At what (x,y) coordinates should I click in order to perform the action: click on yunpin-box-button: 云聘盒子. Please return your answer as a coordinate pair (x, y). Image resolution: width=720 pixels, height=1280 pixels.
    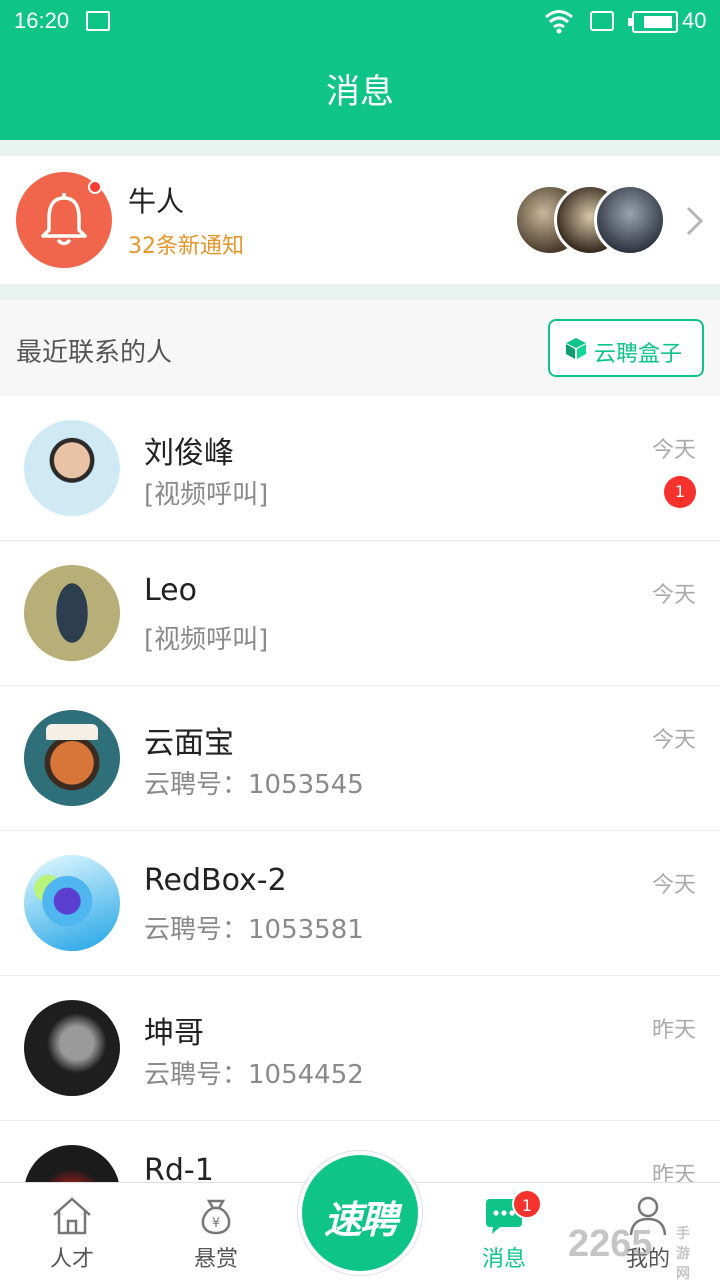
    Looking at the image, I should click on (626, 348).